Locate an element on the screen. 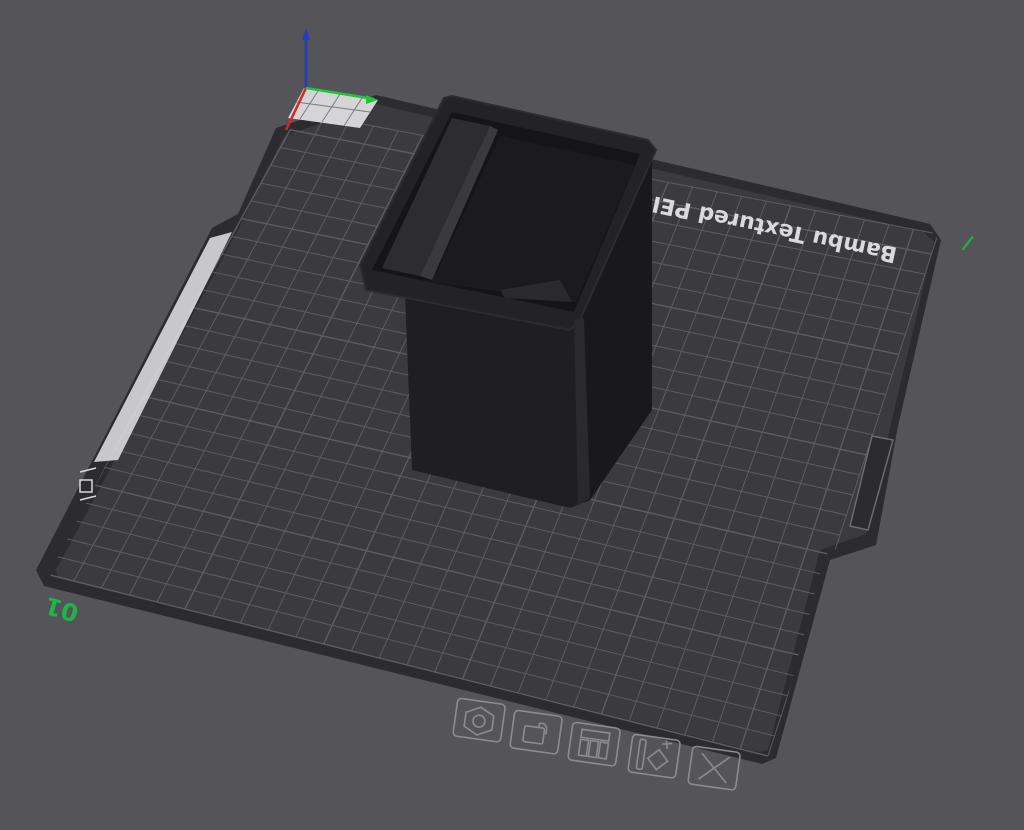 The image size is (1024, 830). plate-number: 01 is located at coordinates (62, 609).